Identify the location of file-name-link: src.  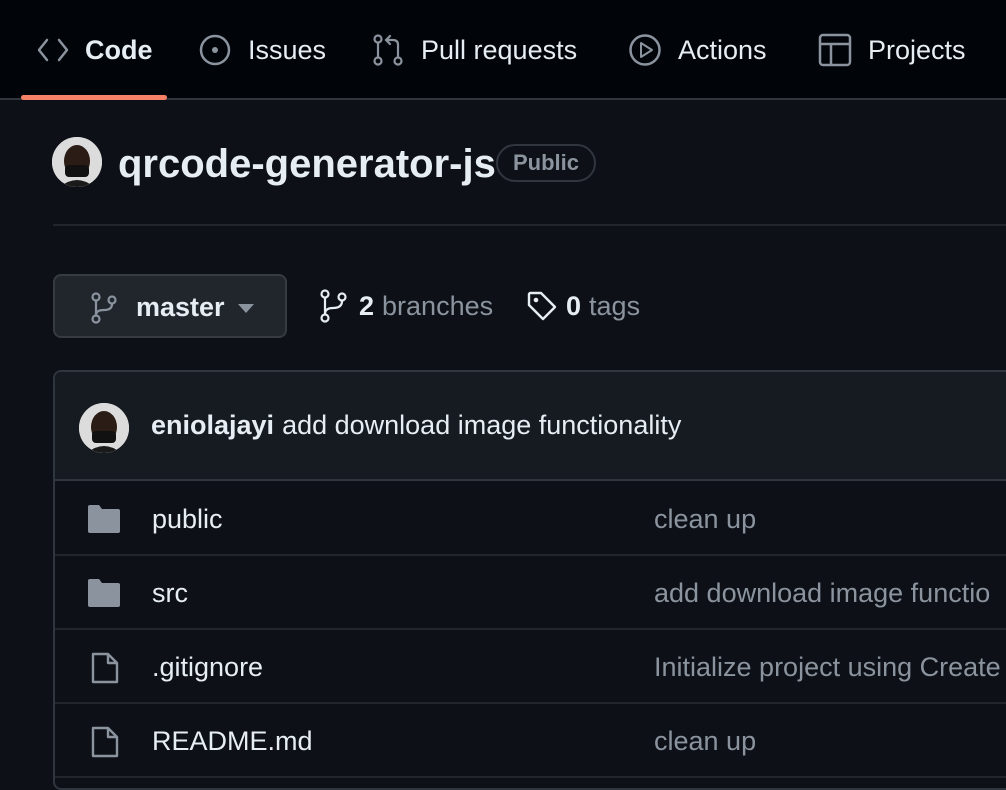
(170, 593).